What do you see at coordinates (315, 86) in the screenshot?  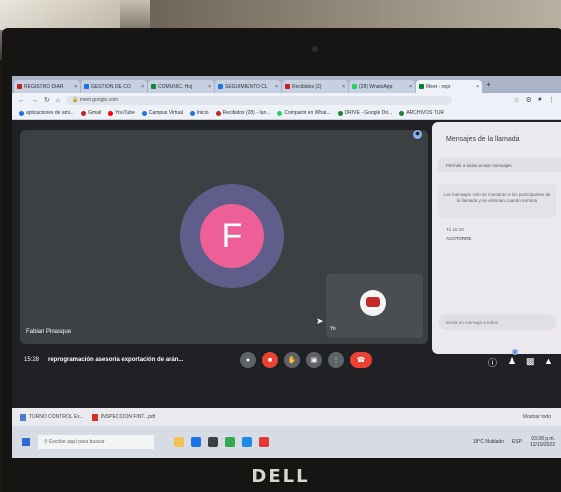 I see `browser-tab: Recibidos (2) ×` at bounding box center [315, 86].